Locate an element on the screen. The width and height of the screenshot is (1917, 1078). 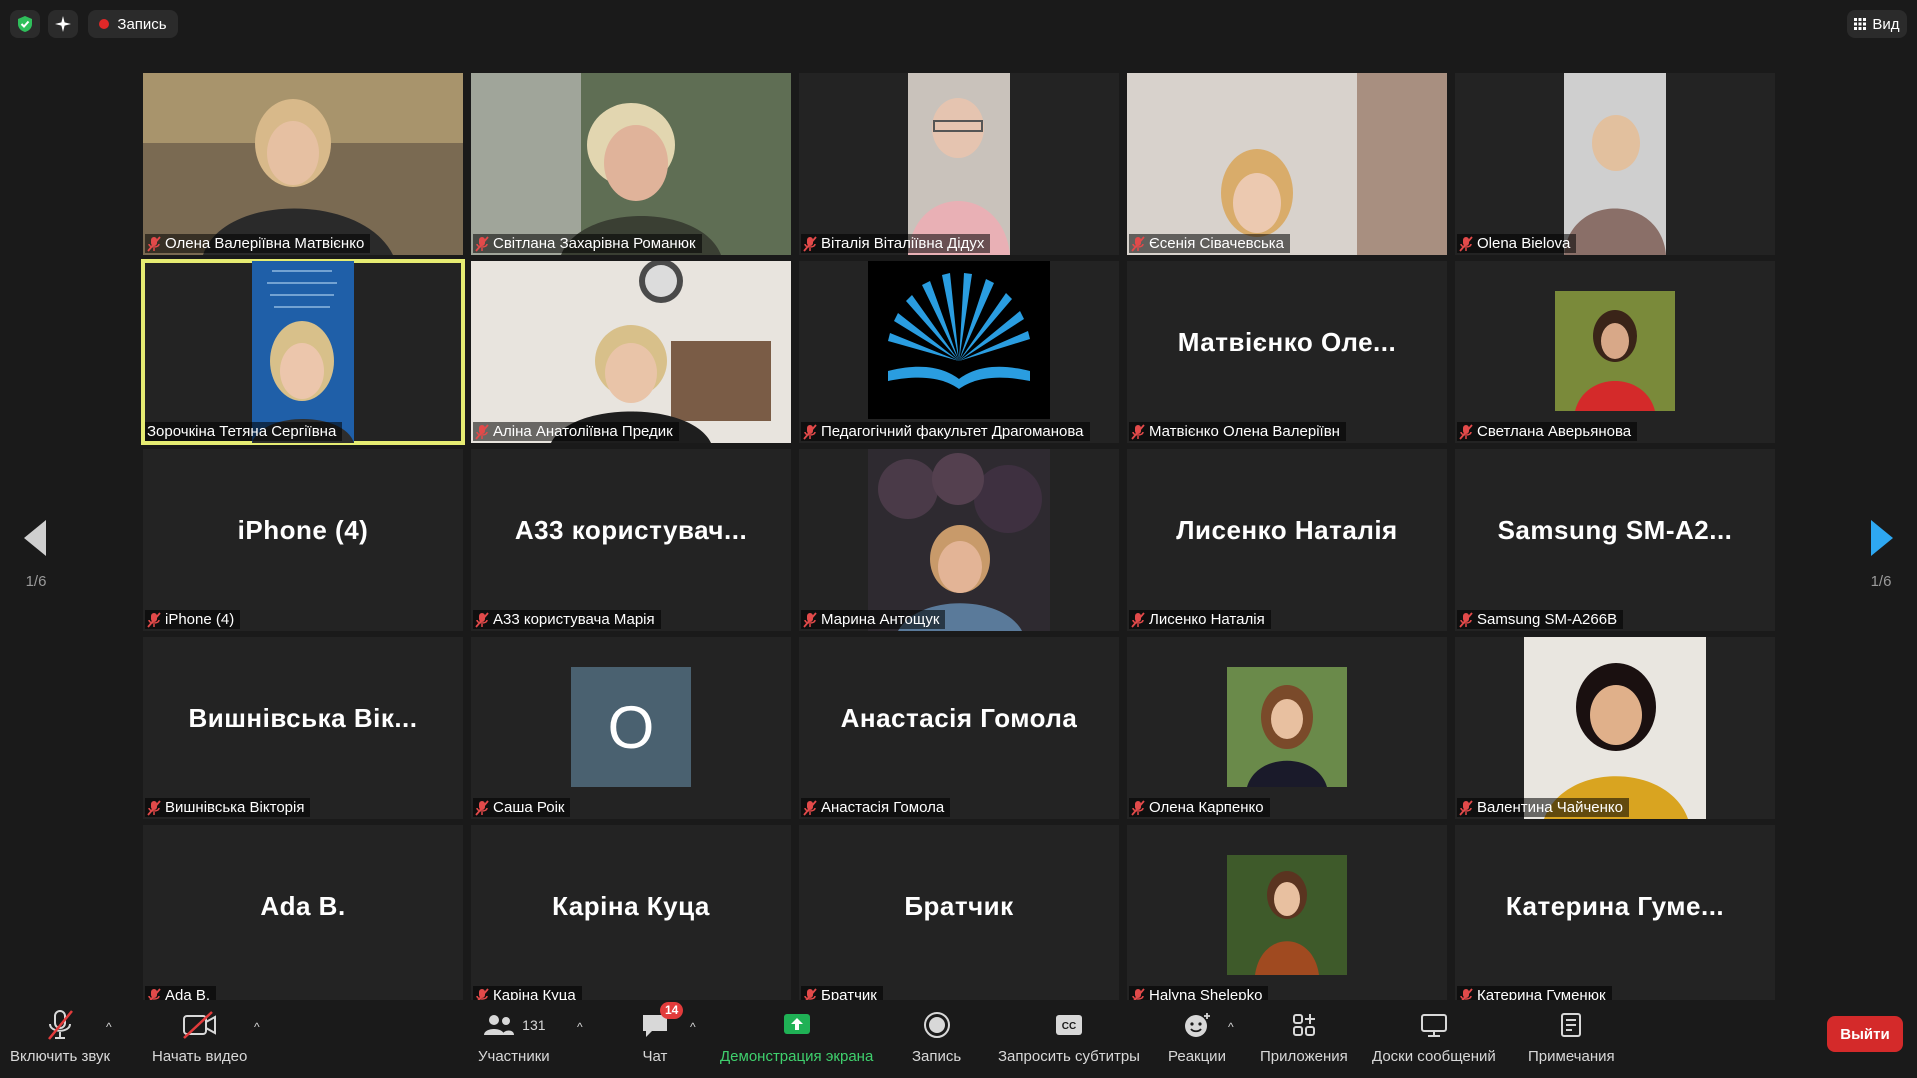
participant-tile: Анастасія Гомола Анастасія Гомола is located at coordinates (959, 728).